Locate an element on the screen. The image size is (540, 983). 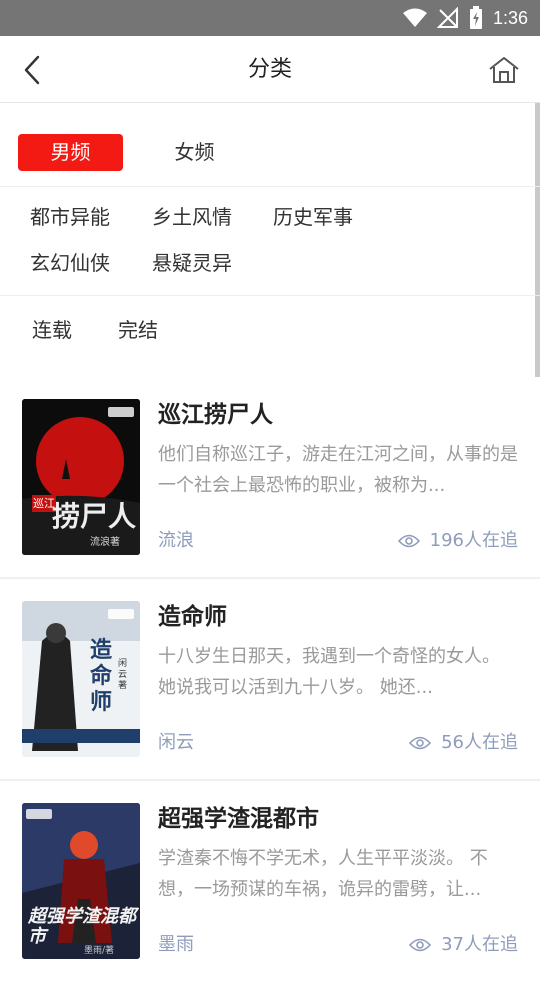
book-title: 巡江捞尸人 is located at coordinates (215, 415).